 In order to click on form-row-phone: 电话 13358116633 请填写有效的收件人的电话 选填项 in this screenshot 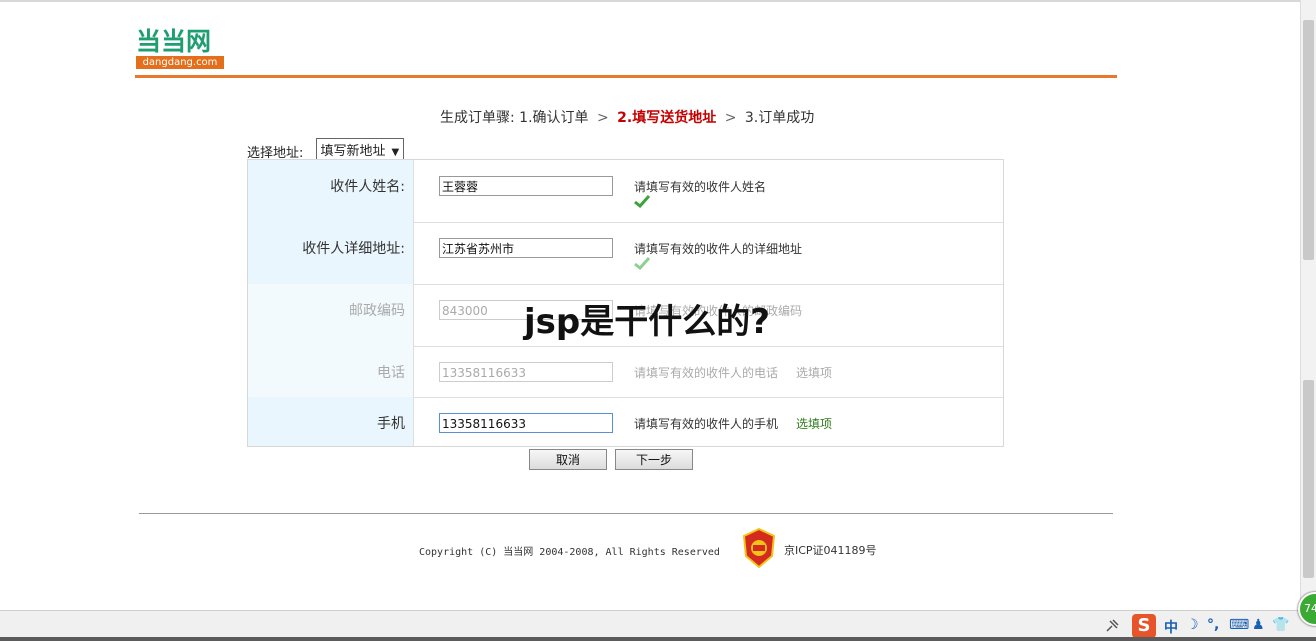, I will do `click(625, 372)`.